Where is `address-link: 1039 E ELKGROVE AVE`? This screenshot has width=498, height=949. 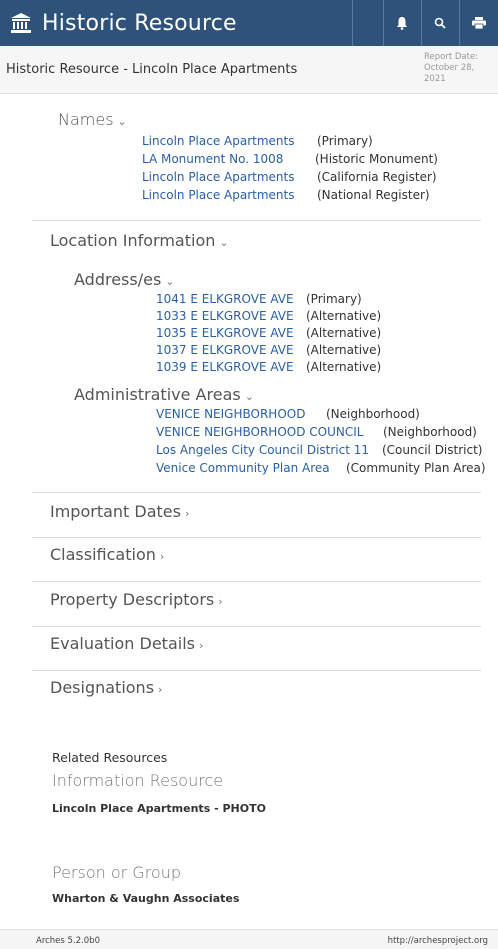 address-link: 1039 E ELKGROVE AVE is located at coordinates (225, 367).